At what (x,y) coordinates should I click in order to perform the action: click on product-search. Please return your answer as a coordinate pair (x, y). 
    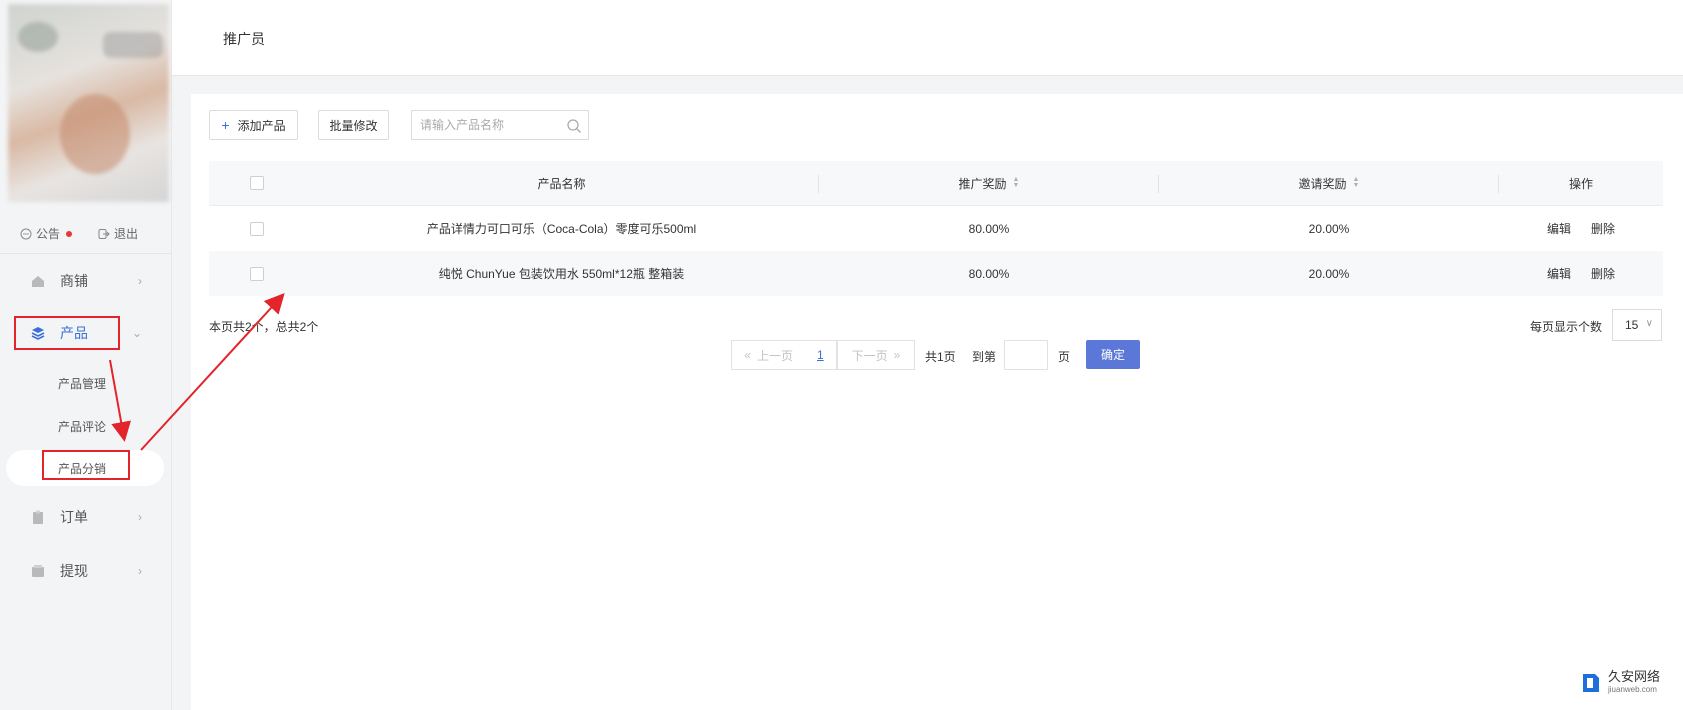
    Looking at the image, I should click on (500, 125).